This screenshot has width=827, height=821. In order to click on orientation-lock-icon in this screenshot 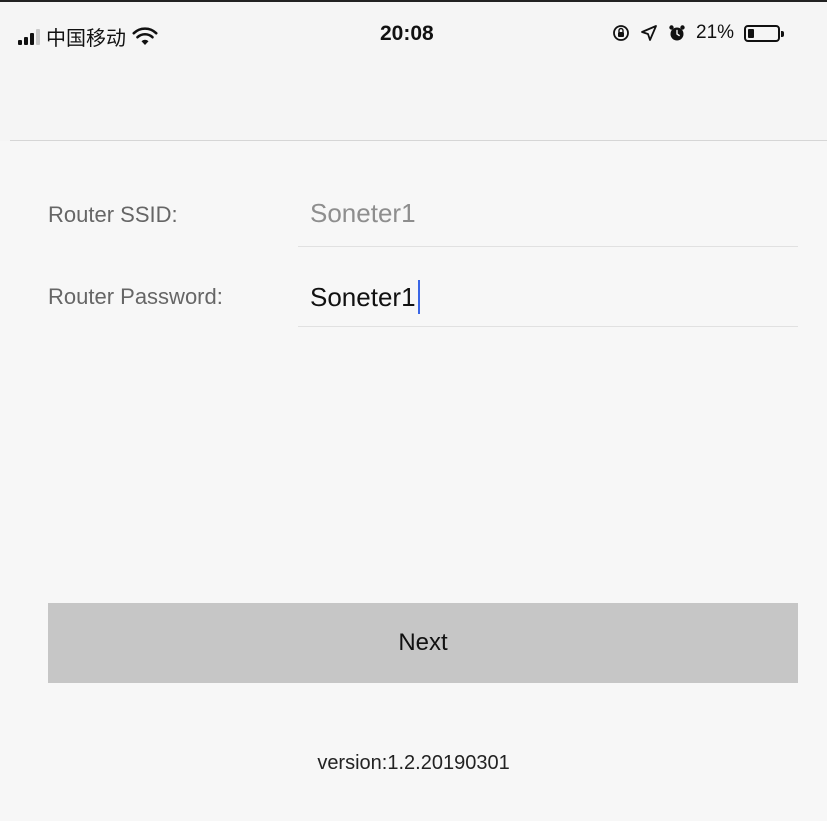, I will do `click(621, 33)`.